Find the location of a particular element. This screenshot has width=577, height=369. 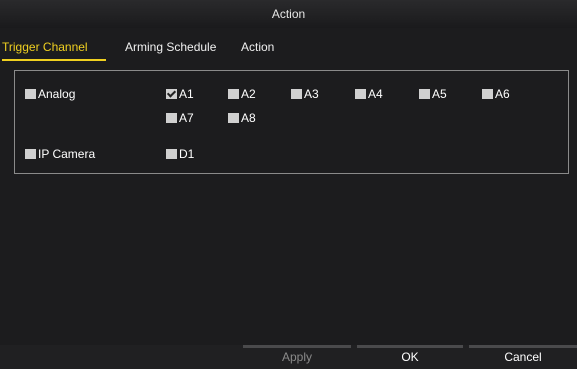

analog-checkbox: Analog is located at coordinates (50, 94).